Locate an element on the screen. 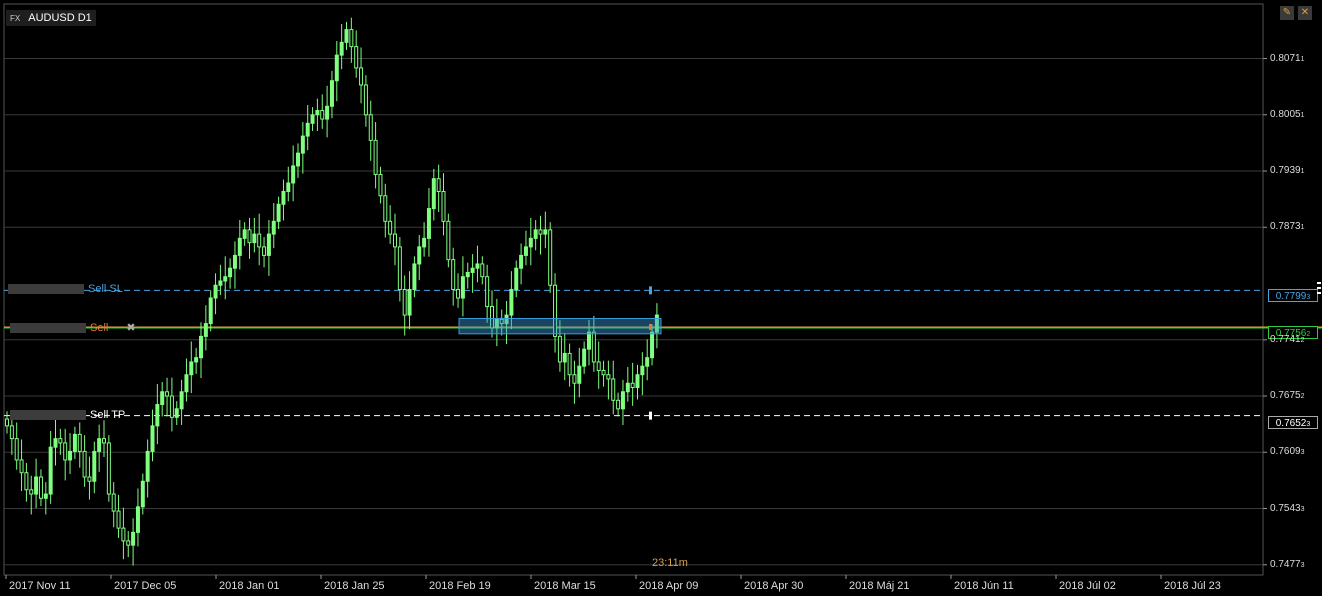  pencil-icon: ✎ is located at coordinates (1287, 13).